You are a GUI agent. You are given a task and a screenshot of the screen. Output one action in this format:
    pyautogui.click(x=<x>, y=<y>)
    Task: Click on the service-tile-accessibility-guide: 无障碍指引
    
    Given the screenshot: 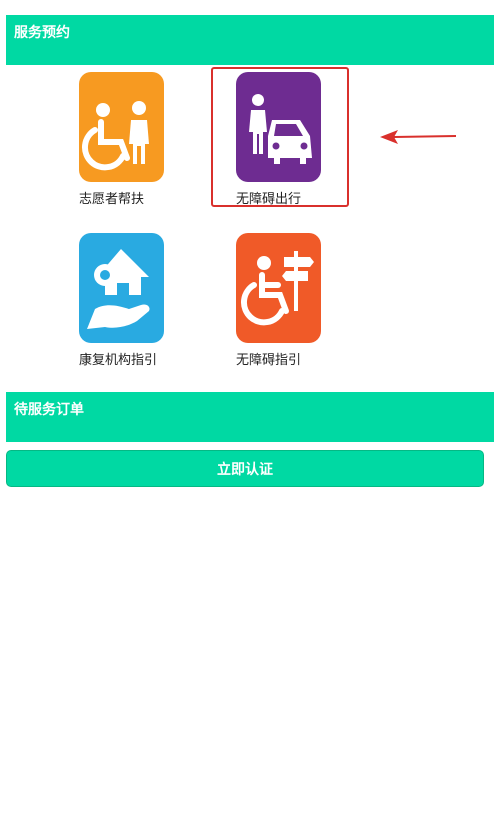 What is the action you would take?
    pyautogui.click(x=301, y=303)
    